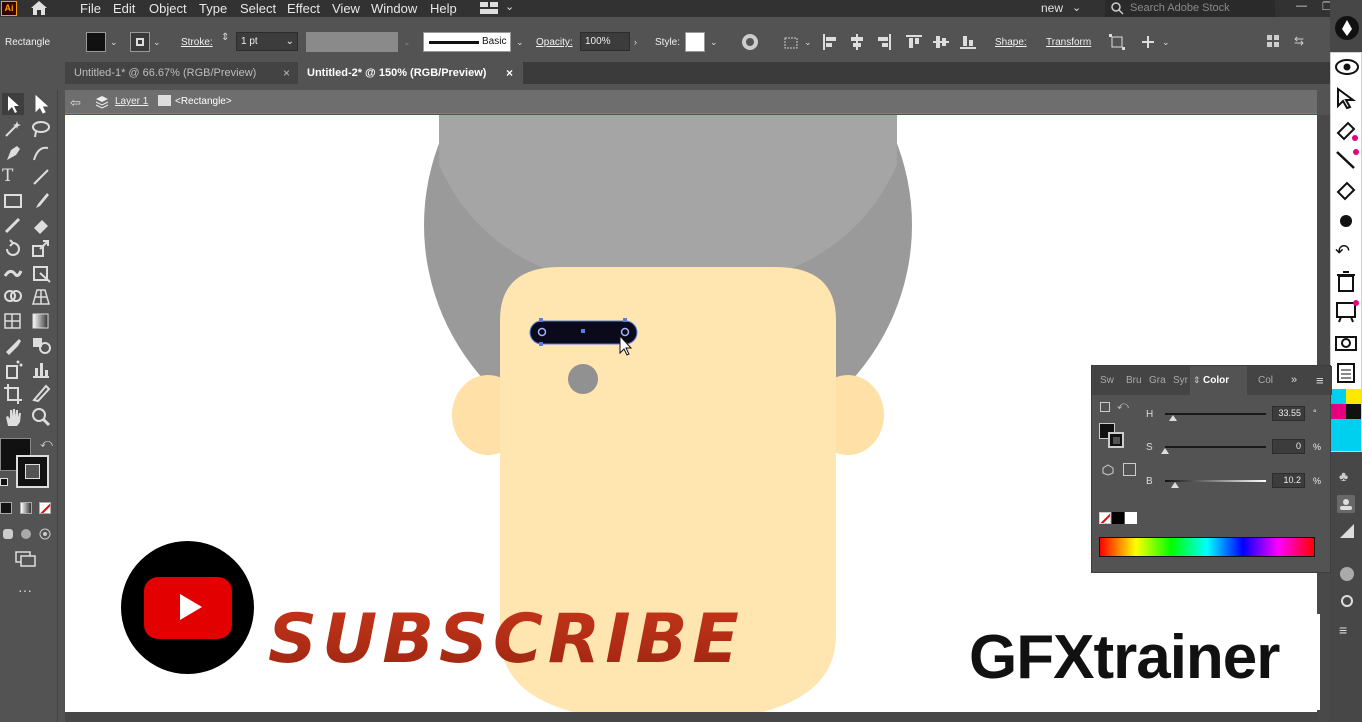 The width and height of the screenshot is (1362, 722). I want to click on stroke-label: Stroke:, so click(197, 42).